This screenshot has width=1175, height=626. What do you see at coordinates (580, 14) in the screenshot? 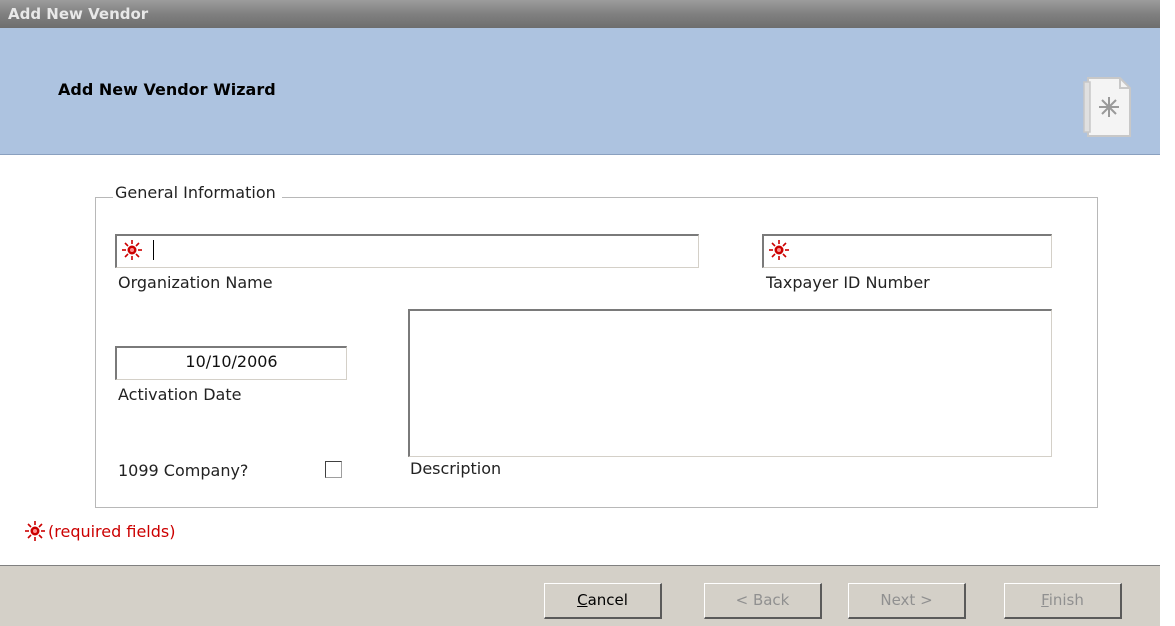
I see `window-title-bar: Add New Vendor` at bounding box center [580, 14].